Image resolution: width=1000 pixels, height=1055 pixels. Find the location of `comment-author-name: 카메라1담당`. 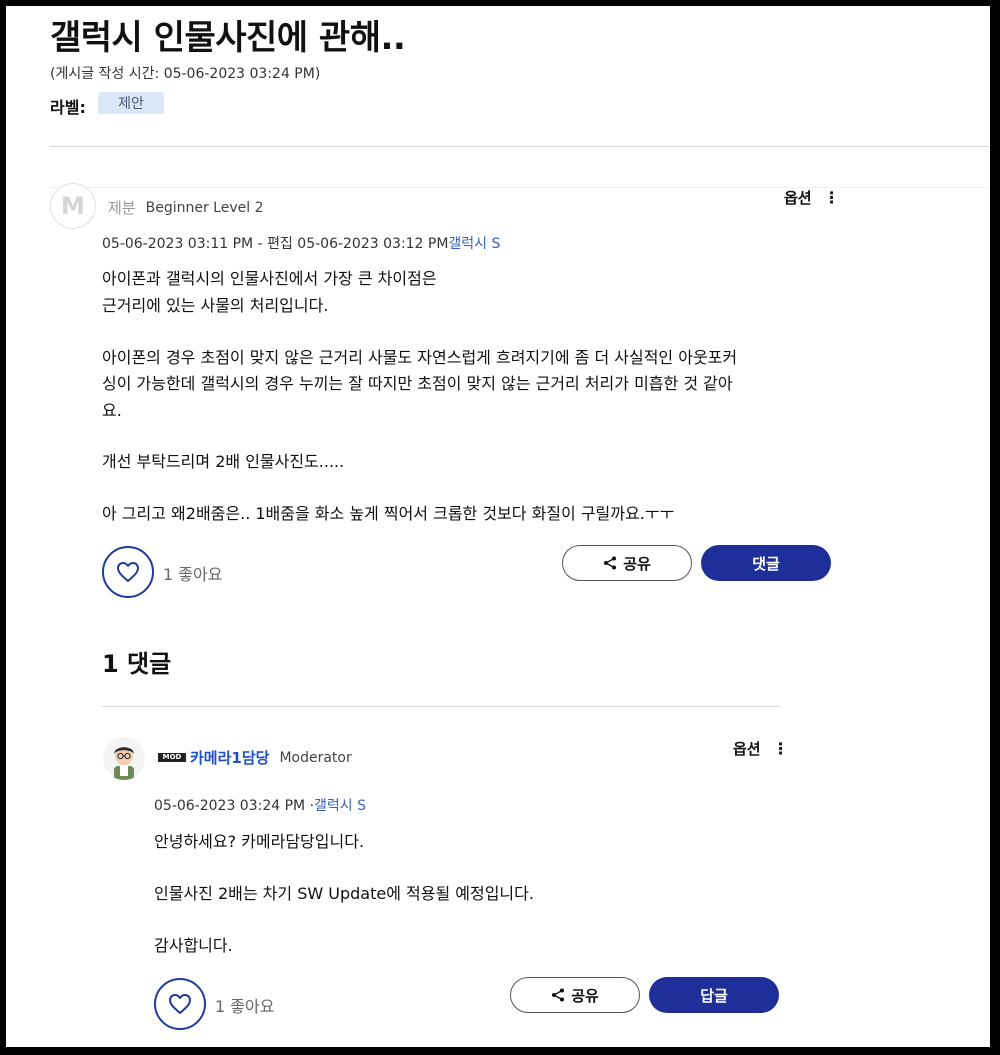

comment-author-name: 카메라1담당 is located at coordinates (229, 757).